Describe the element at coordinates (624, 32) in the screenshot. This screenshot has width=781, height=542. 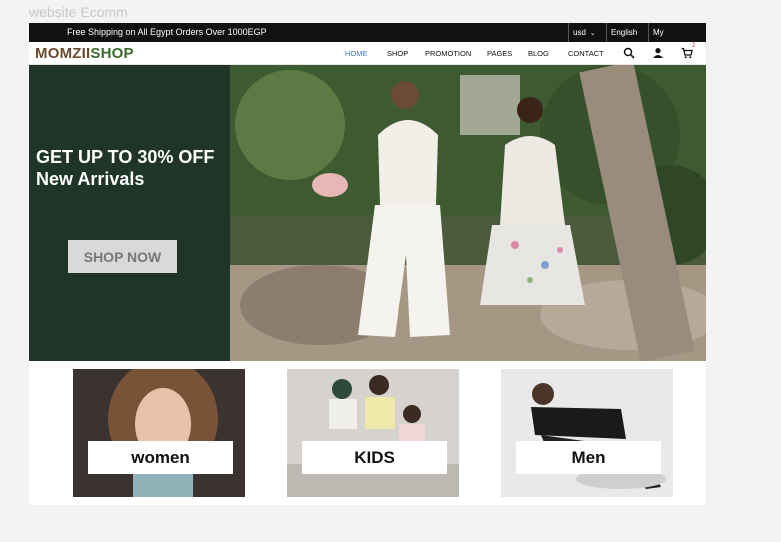
I see `language-value: English` at that location.